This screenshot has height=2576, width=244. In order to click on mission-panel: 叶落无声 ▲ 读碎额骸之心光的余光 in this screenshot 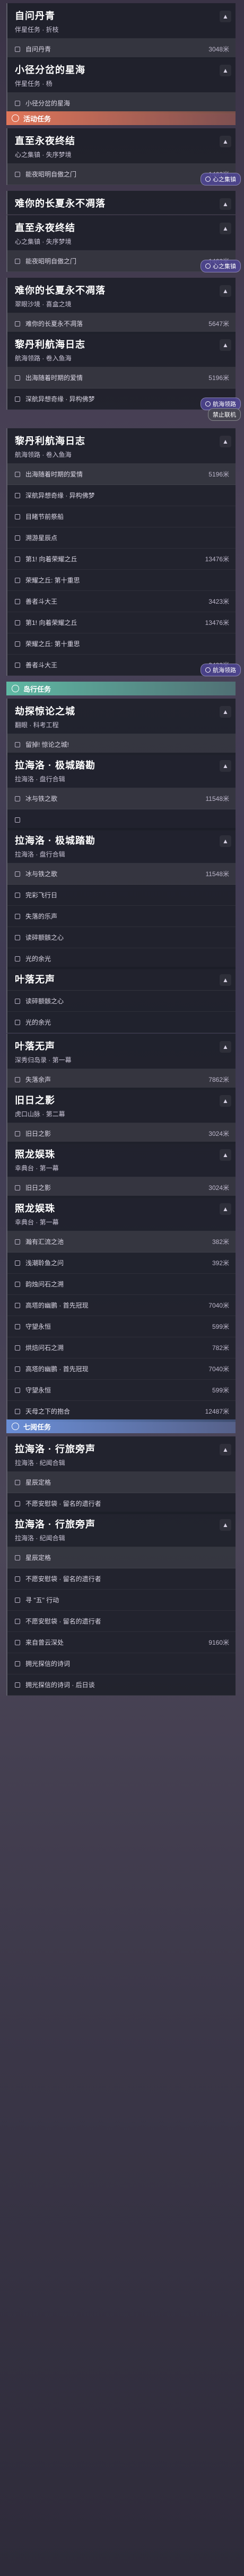, I will do `click(121, 1000)`.